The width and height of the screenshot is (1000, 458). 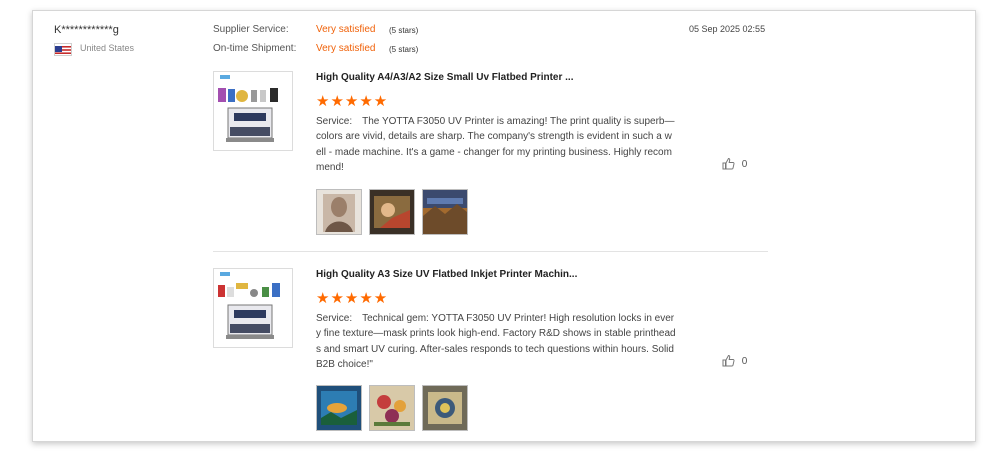 I want to click on decor-print-photo, so click(x=445, y=408).